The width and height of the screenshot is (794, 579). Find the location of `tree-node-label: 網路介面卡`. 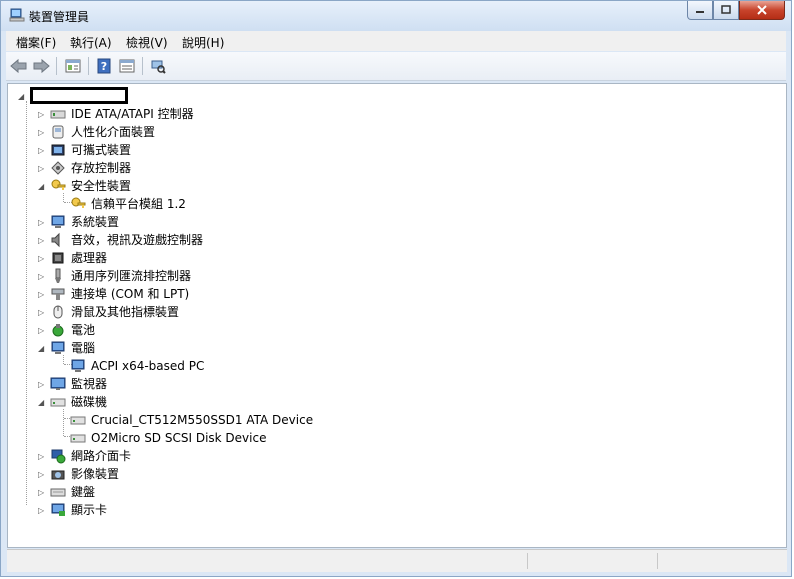

tree-node-label: 網路介面卡 is located at coordinates (101, 456).